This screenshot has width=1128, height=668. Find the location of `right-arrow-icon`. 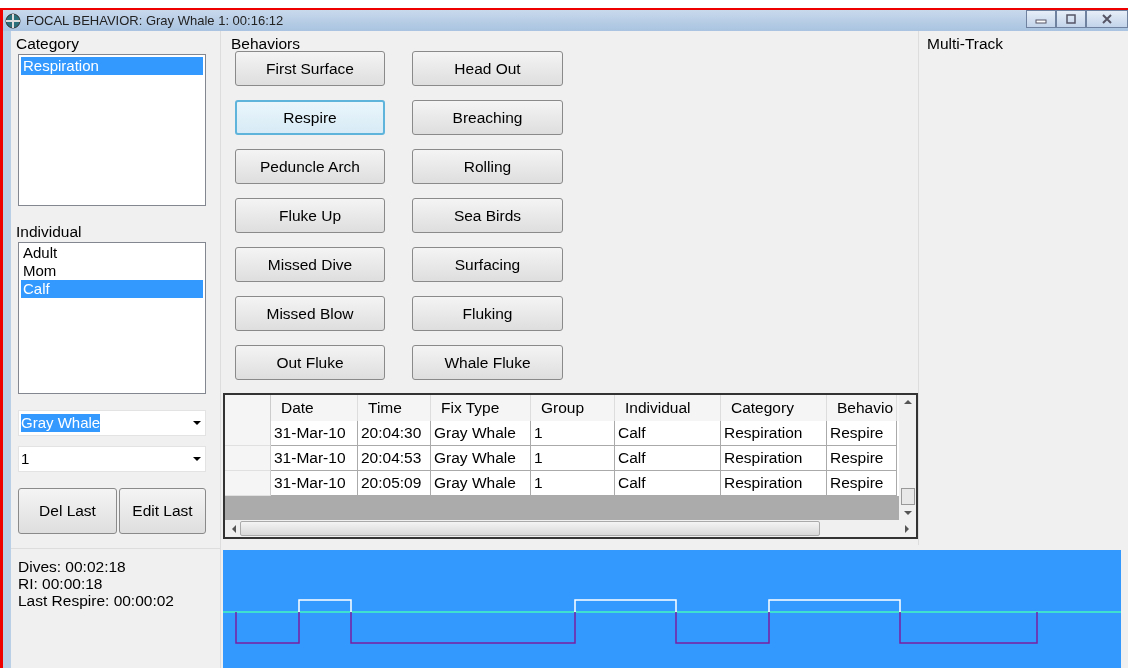

right-arrow-icon is located at coordinates (907, 528).